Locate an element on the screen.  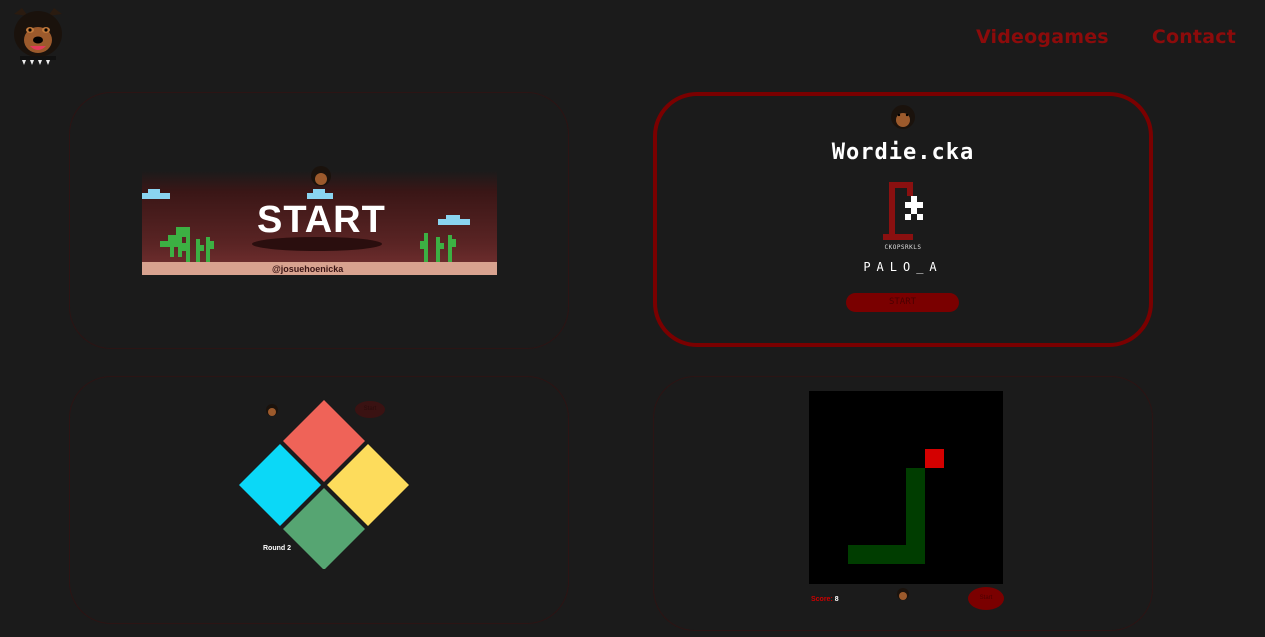
simon-round-label: Round 2 is located at coordinates (277, 548).